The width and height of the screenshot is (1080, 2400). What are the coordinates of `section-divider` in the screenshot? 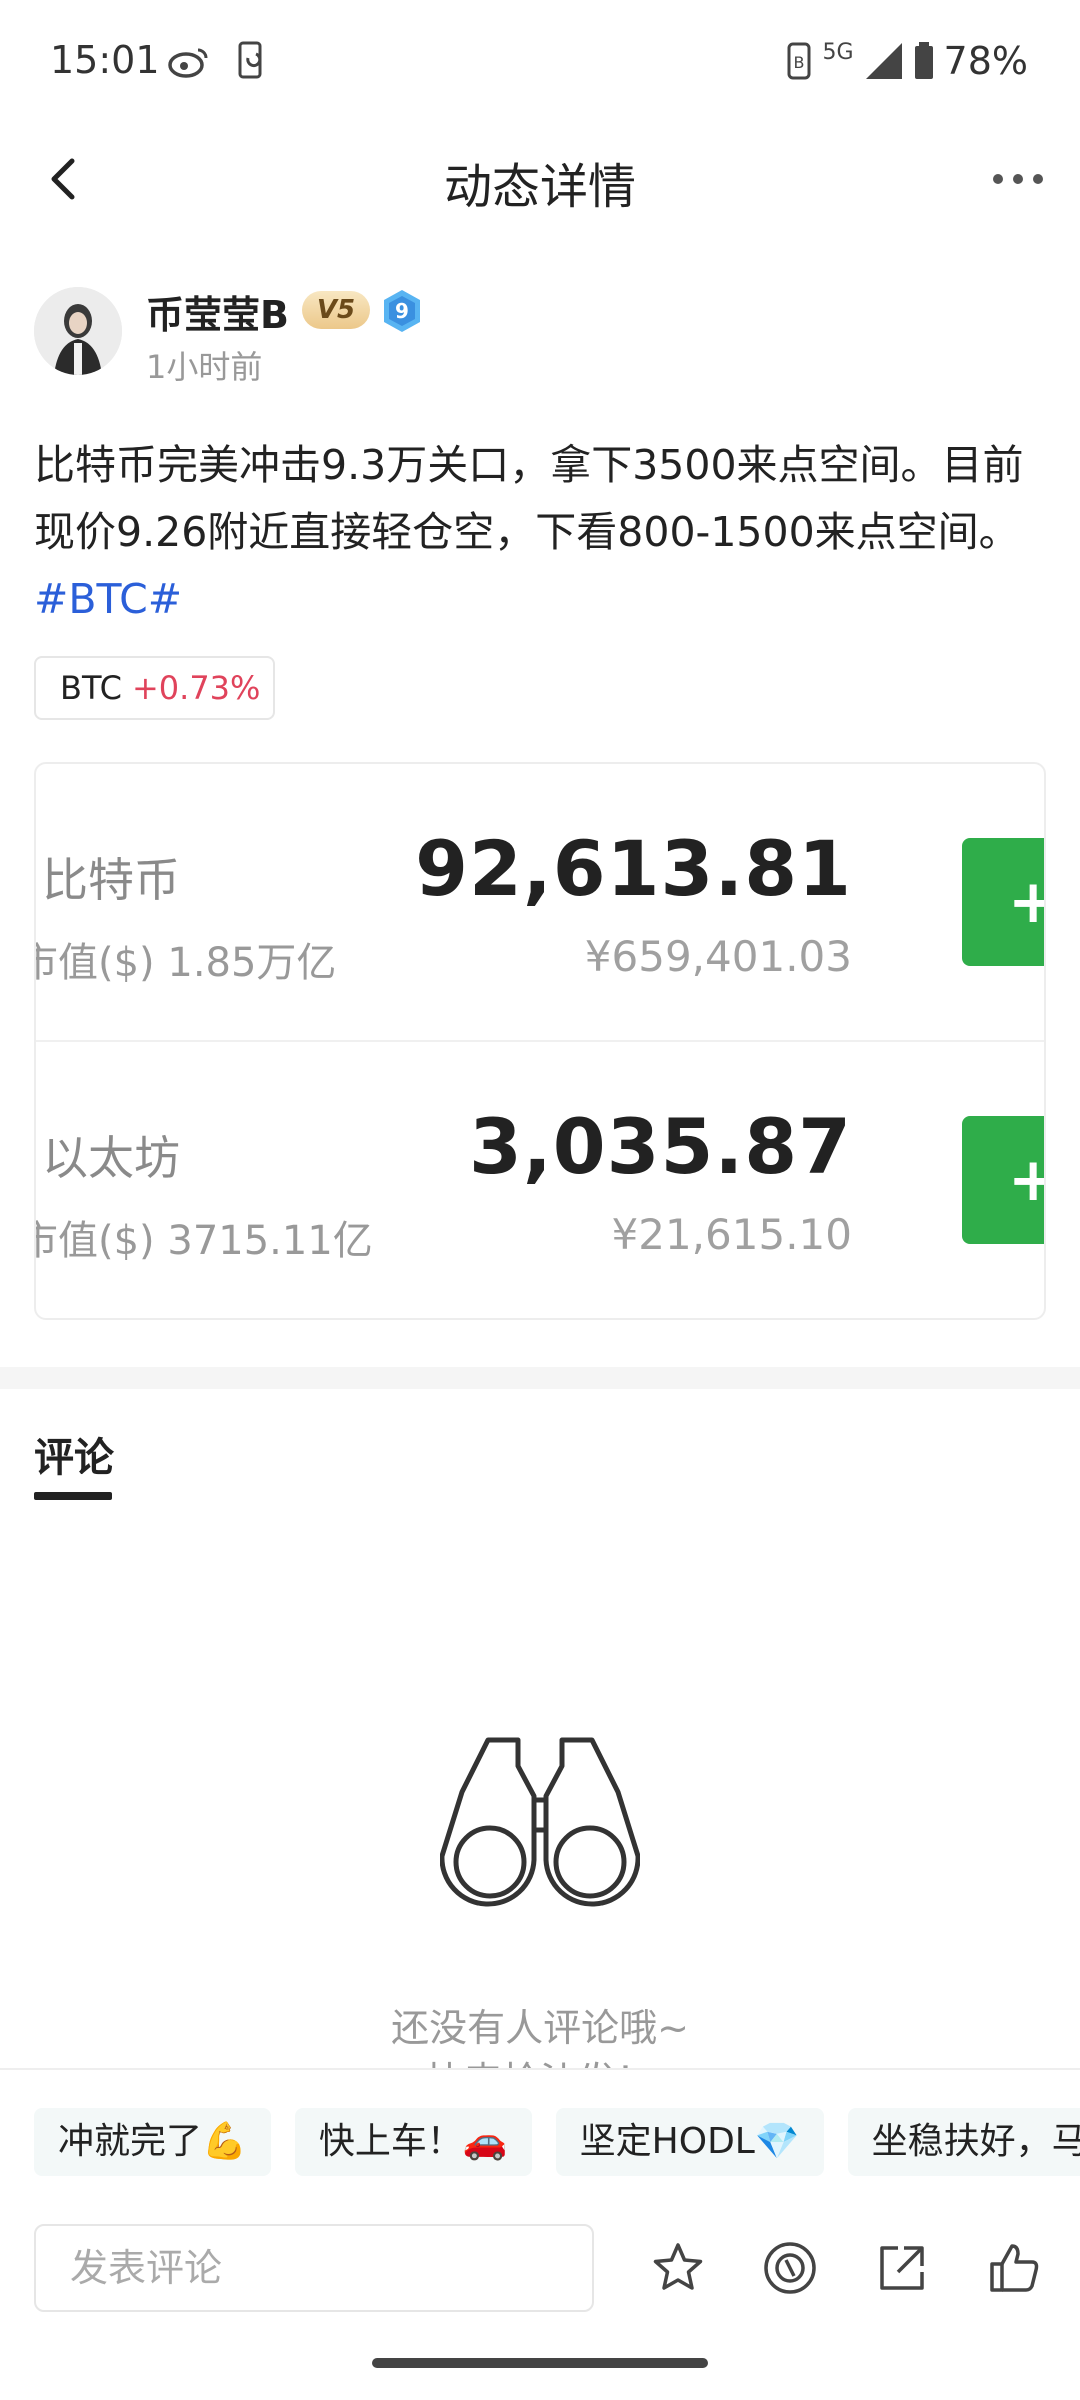 It's located at (540, 1378).